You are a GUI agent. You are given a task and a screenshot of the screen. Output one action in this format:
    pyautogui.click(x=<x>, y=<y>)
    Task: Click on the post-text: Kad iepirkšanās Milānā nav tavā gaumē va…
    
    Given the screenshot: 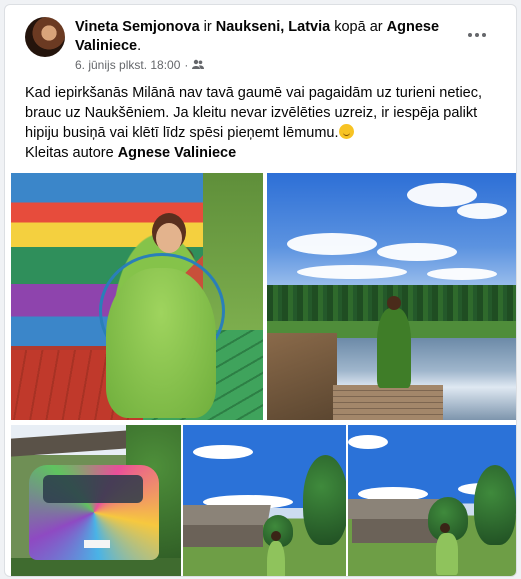 What is the action you would take?
    pyautogui.click(x=254, y=113)
    